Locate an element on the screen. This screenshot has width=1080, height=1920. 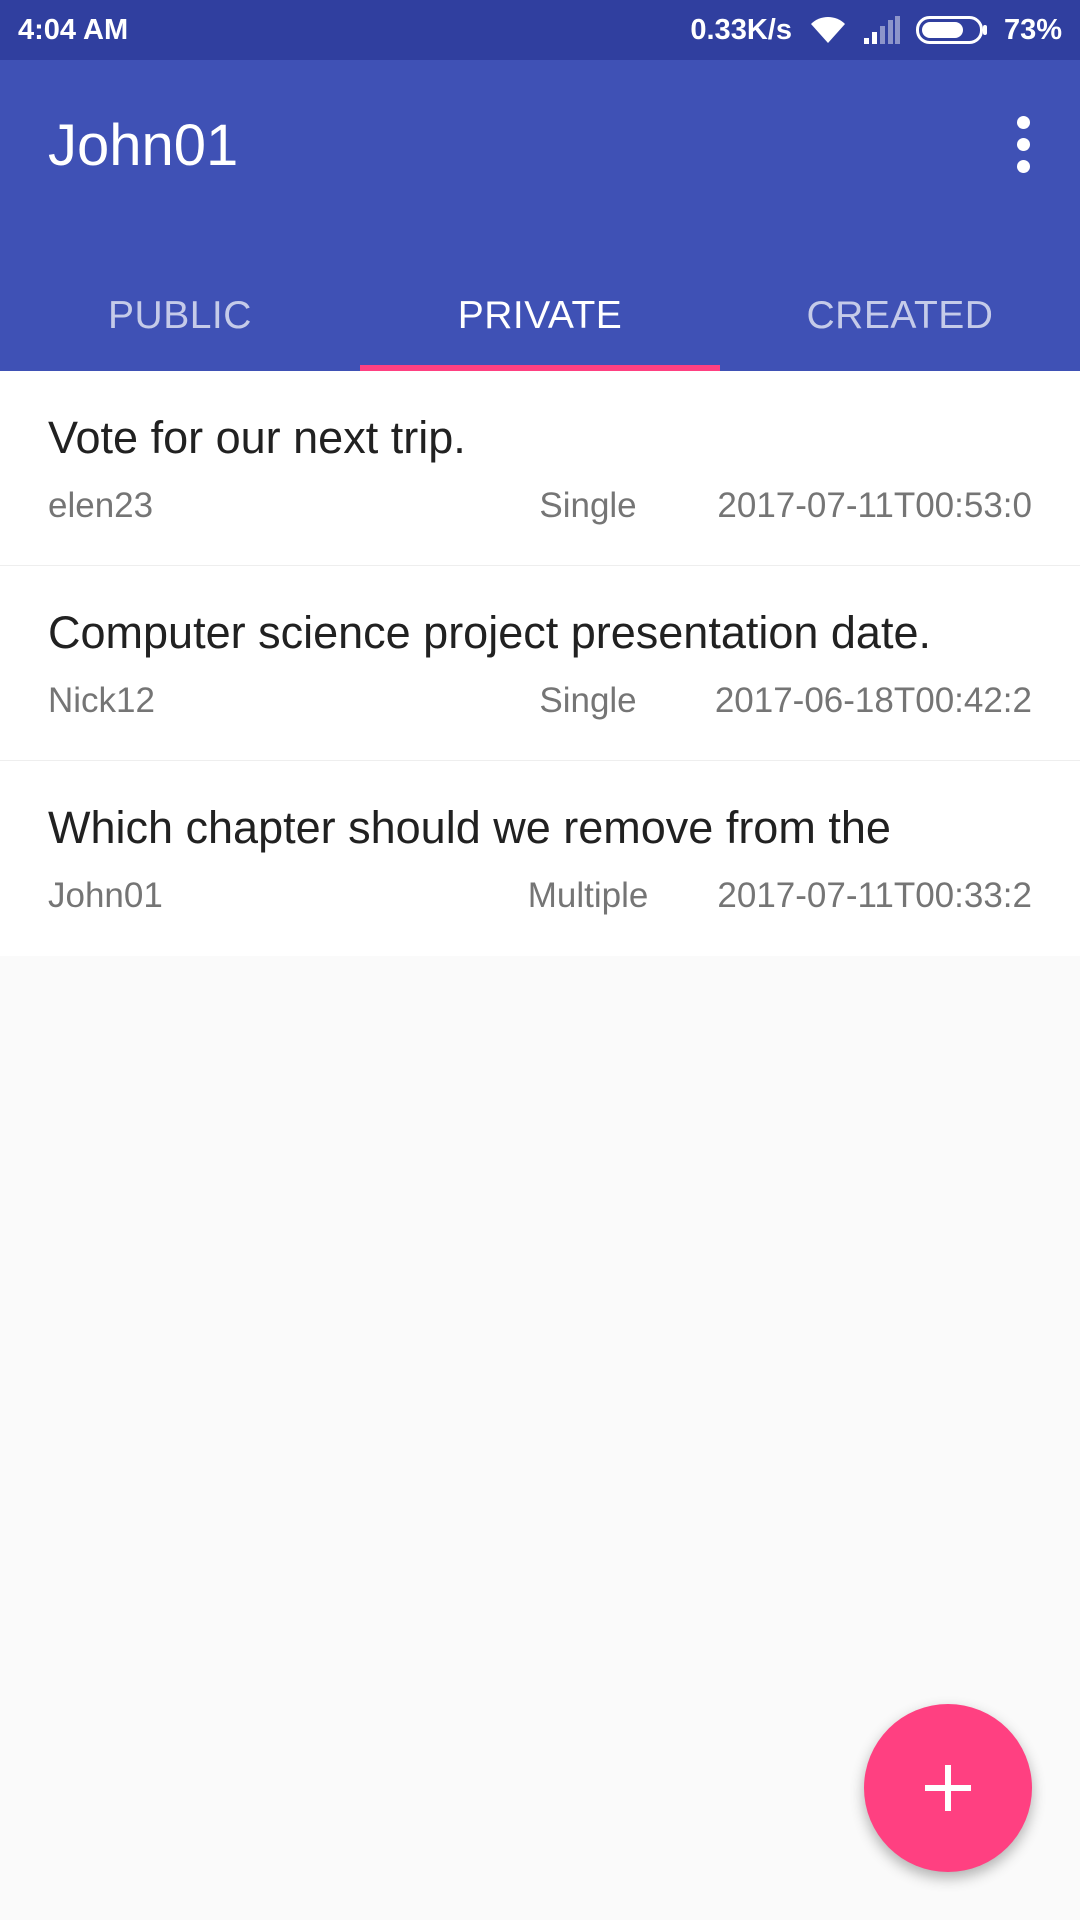
plus-icon is located at coordinates (948, 1788).